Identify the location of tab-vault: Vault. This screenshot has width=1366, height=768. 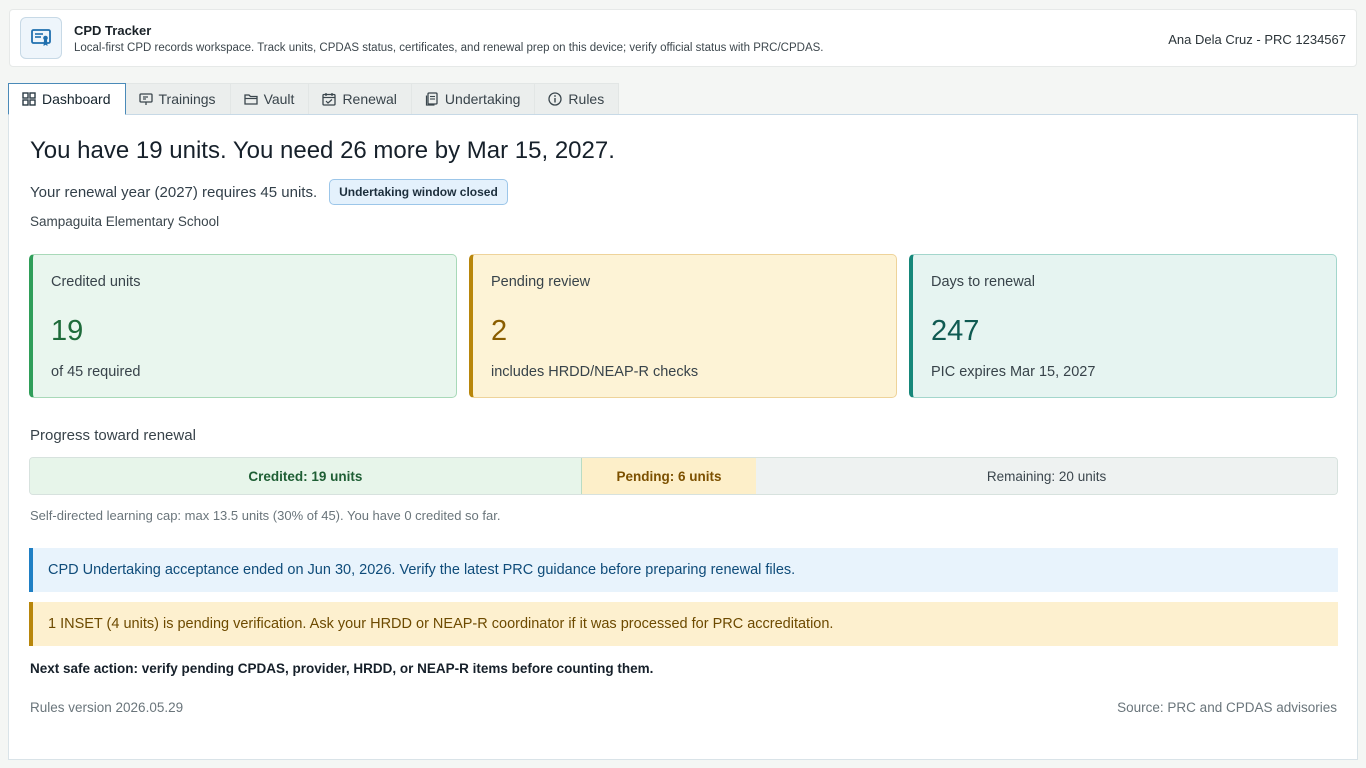
(269, 98).